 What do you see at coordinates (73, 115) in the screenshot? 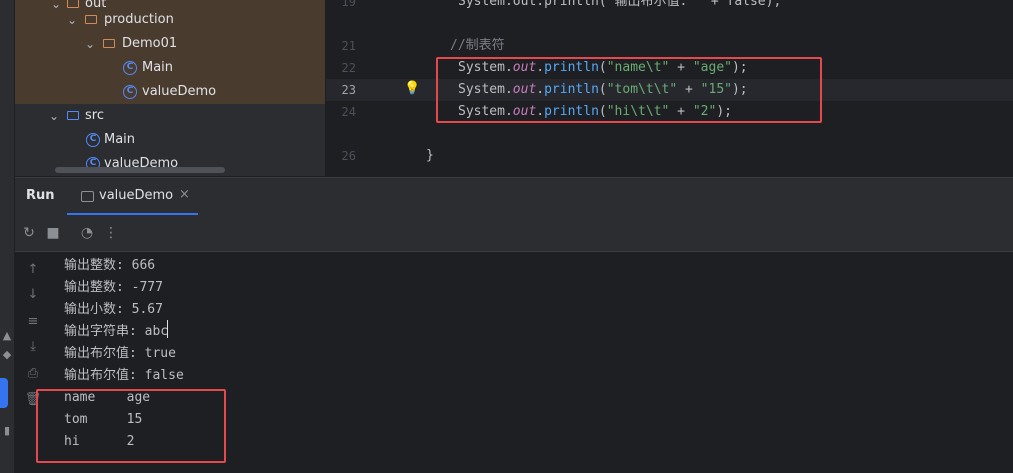
I see `source-folder-icon` at bounding box center [73, 115].